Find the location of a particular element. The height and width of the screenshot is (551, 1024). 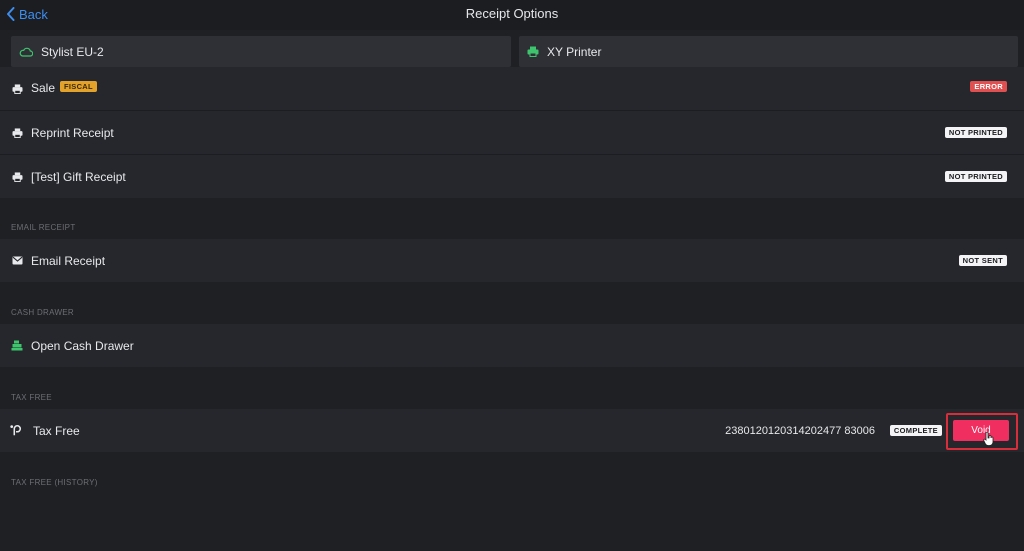

status-badge: COMPLETE is located at coordinates (915, 430).